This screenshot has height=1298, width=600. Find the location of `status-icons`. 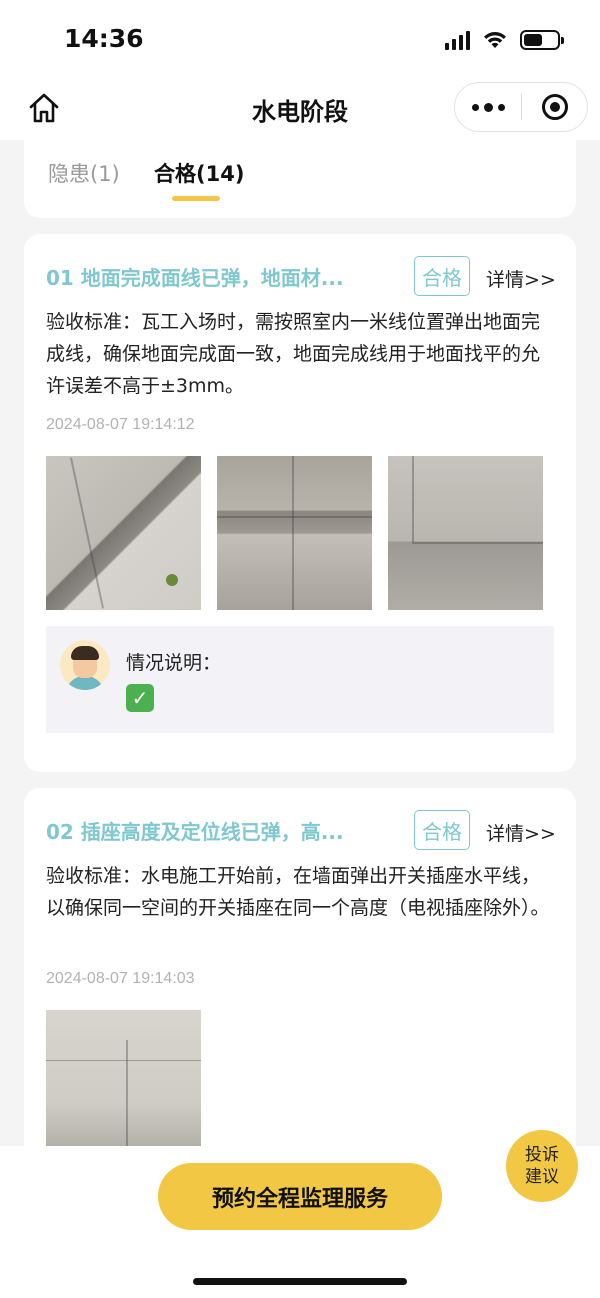

status-icons is located at coordinates (504, 40).